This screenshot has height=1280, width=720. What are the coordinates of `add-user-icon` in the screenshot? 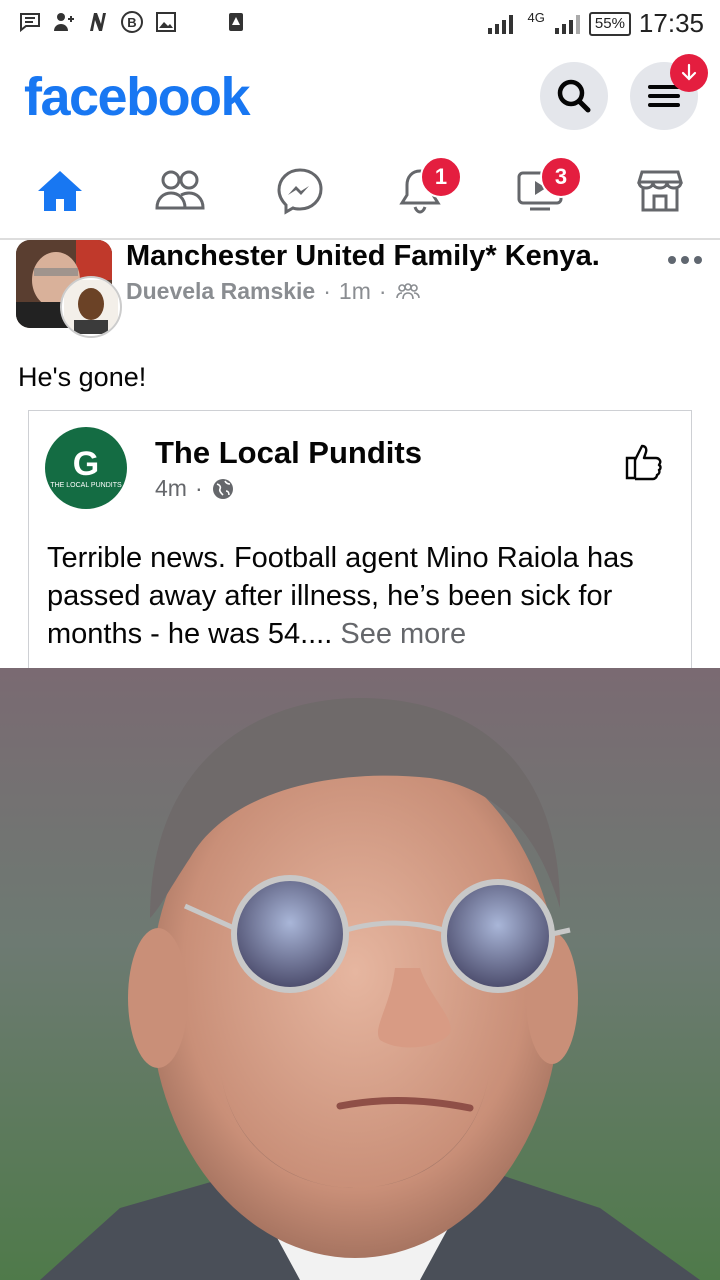 It's located at (64, 22).